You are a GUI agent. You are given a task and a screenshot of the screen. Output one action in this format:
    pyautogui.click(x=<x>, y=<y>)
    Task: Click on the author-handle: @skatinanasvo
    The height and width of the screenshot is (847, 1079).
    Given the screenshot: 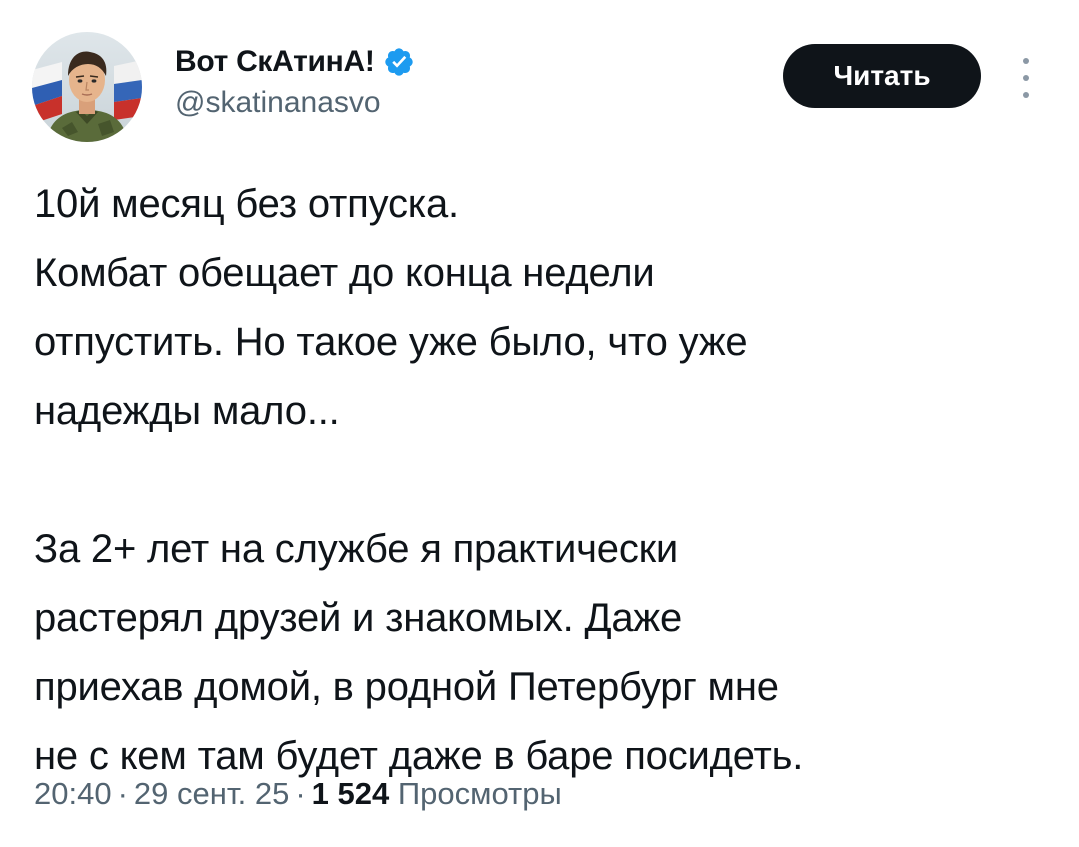 What is the action you would take?
    pyautogui.click(x=295, y=103)
    